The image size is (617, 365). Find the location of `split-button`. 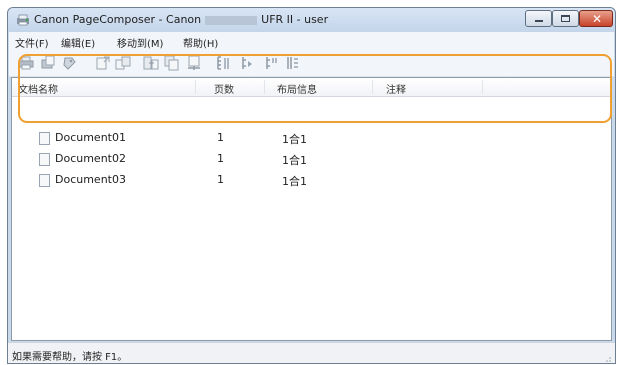

split-button is located at coordinates (123, 63).